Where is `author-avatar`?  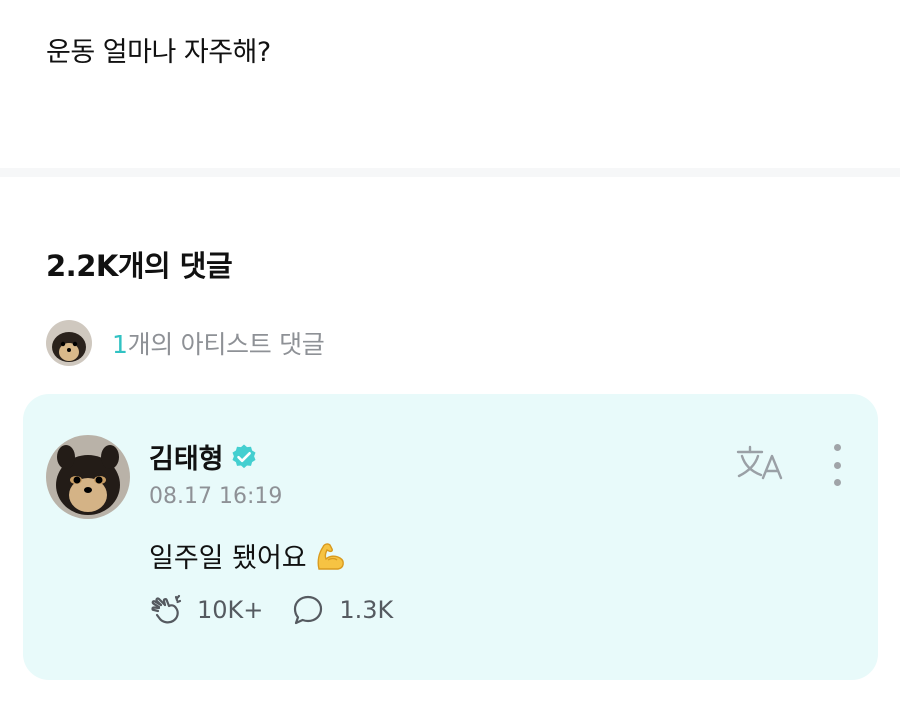
author-avatar is located at coordinates (88, 477).